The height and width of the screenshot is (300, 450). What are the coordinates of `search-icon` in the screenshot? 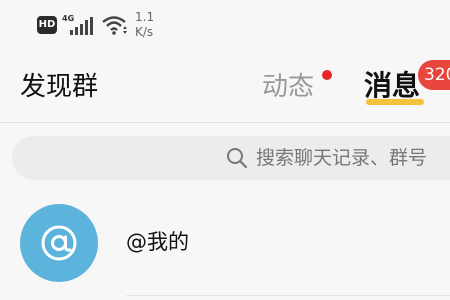 It's located at (237, 158).